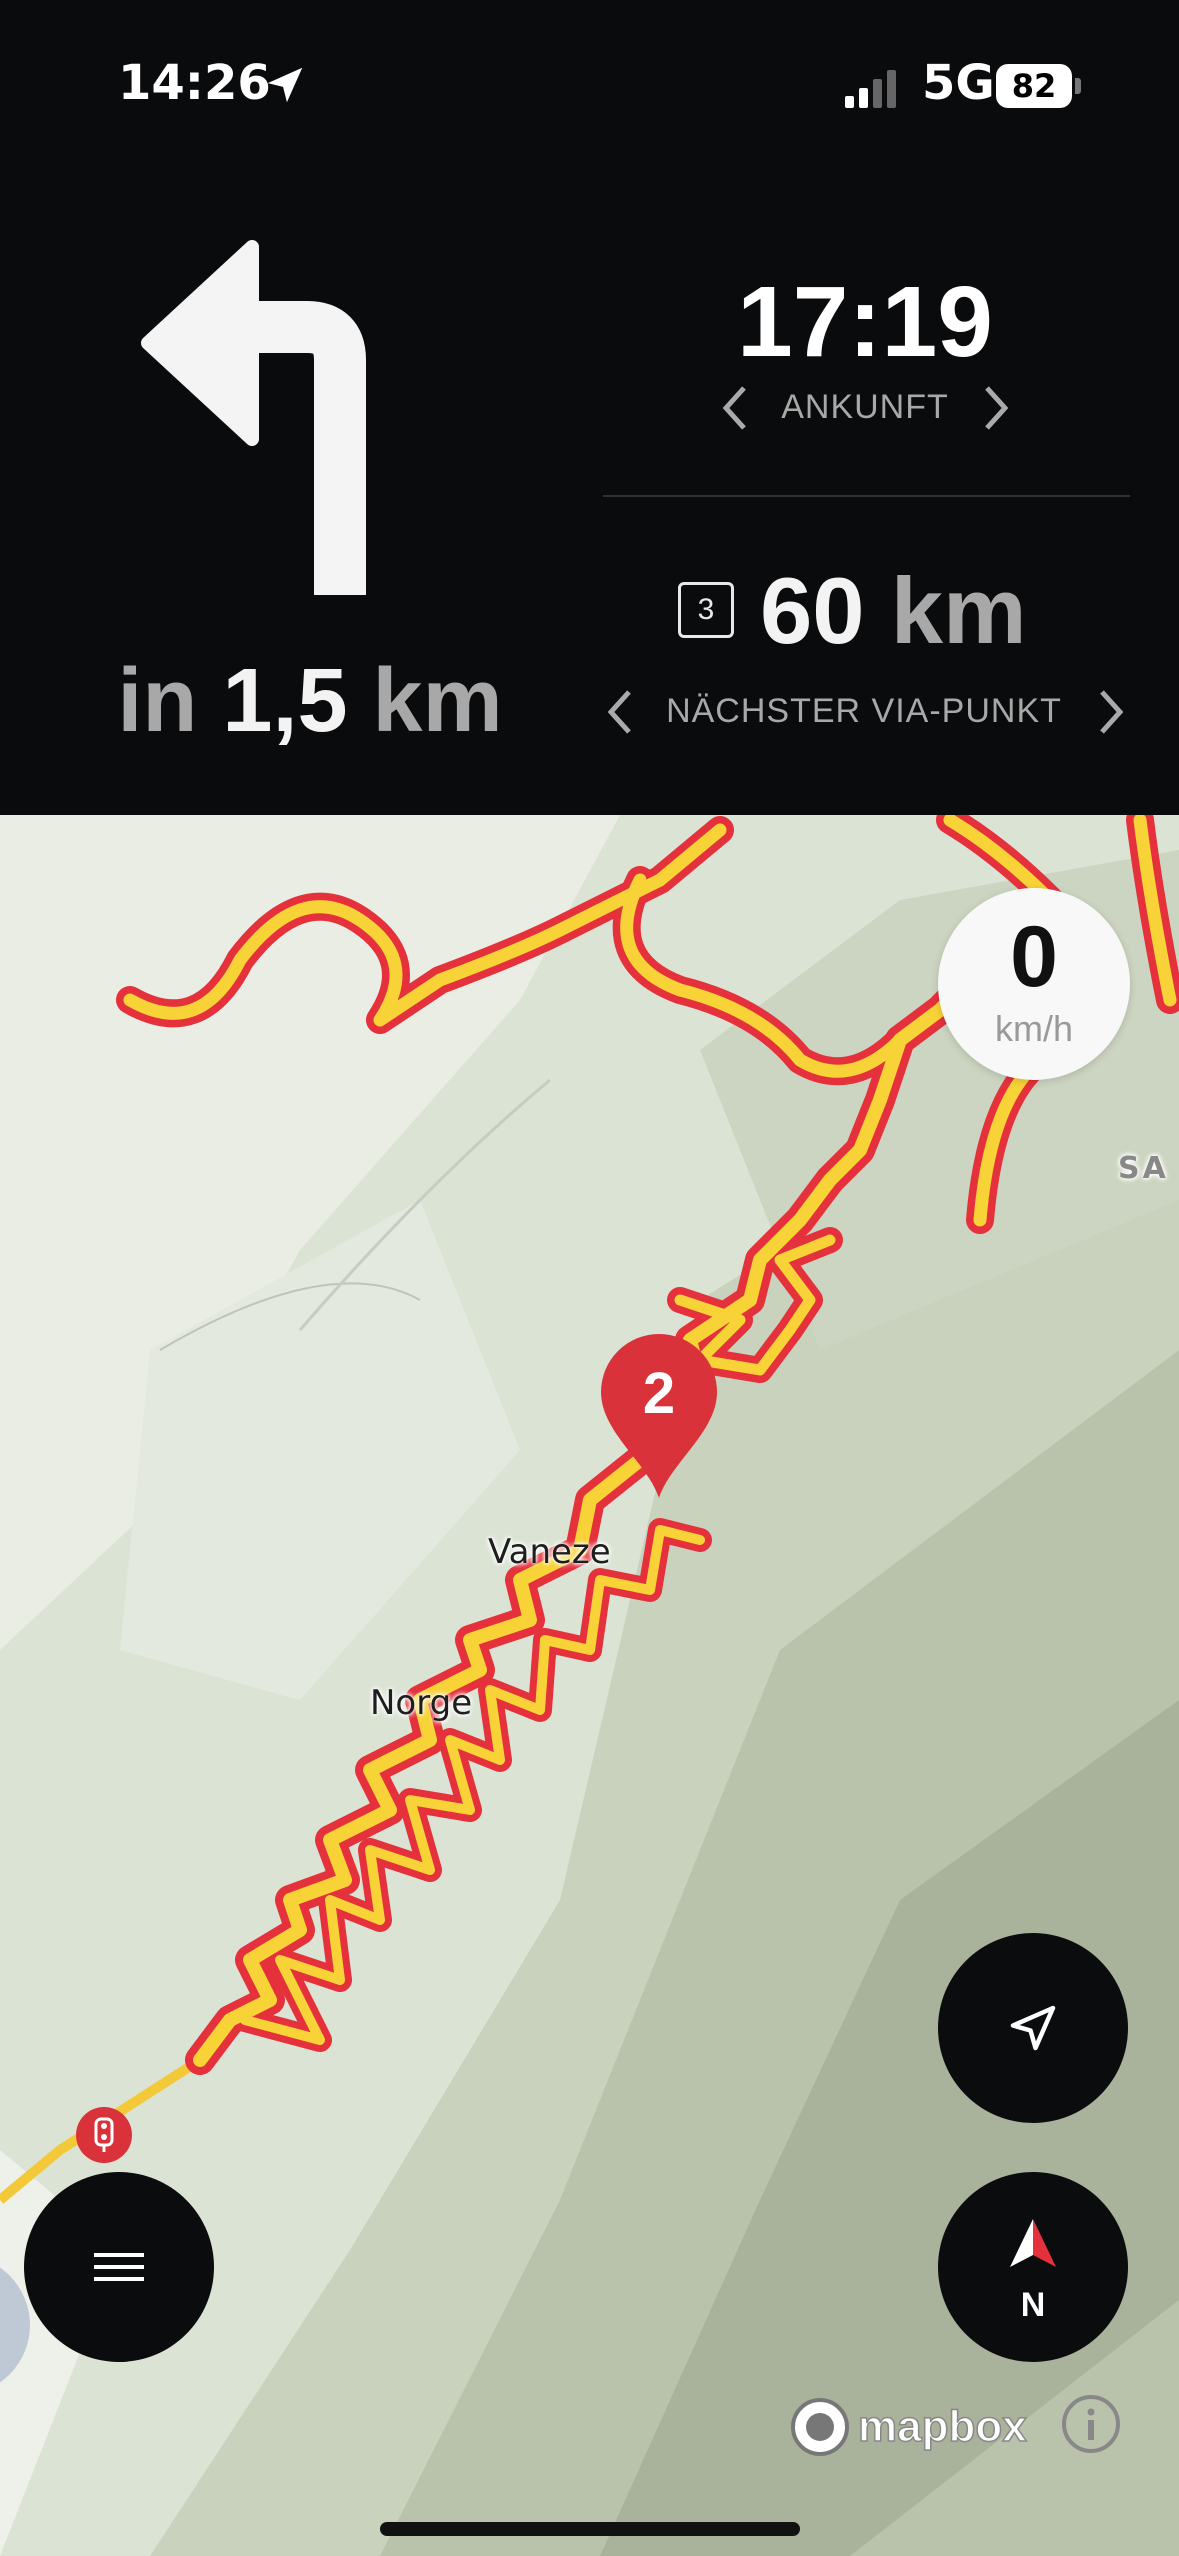 Image resolution: width=1179 pixels, height=2556 pixels. What do you see at coordinates (437, 701) in the screenshot?
I see `distance-unit: km` at bounding box center [437, 701].